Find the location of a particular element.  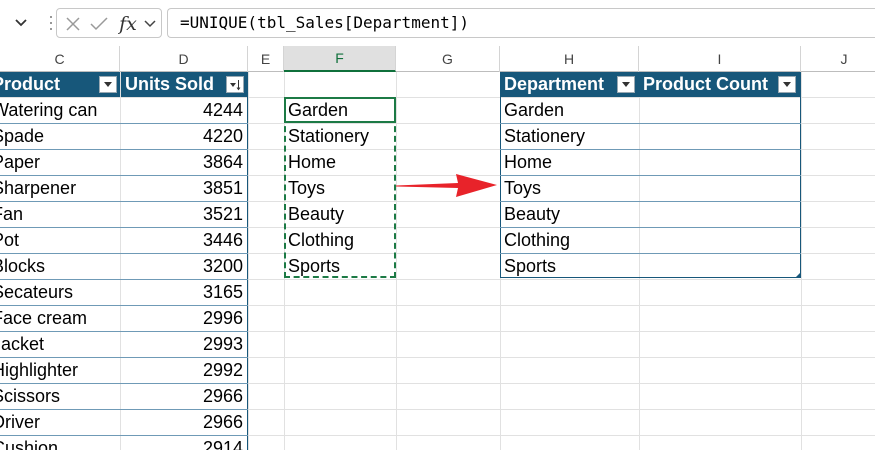

table-header-units-sold: Units Sold is located at coordinates (184, 84).